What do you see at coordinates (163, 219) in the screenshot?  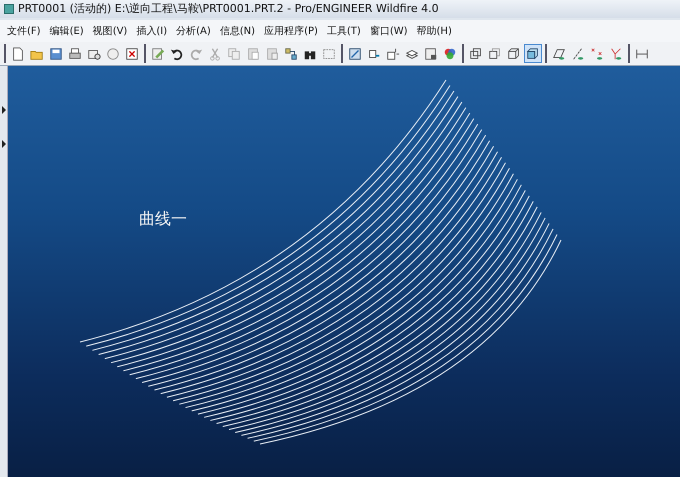 I see `curve-label: 曲线一` at bounding box center [163, 219].